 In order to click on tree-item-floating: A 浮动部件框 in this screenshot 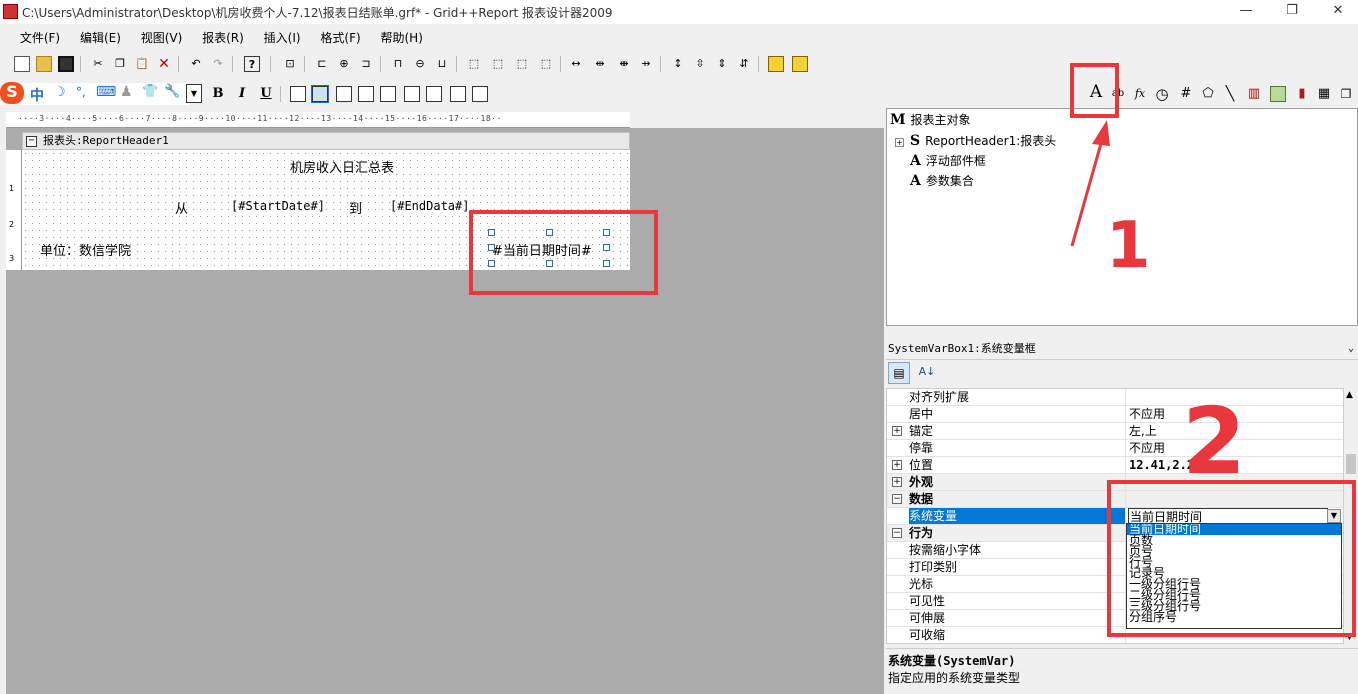, I will do `click(948, 160)`.